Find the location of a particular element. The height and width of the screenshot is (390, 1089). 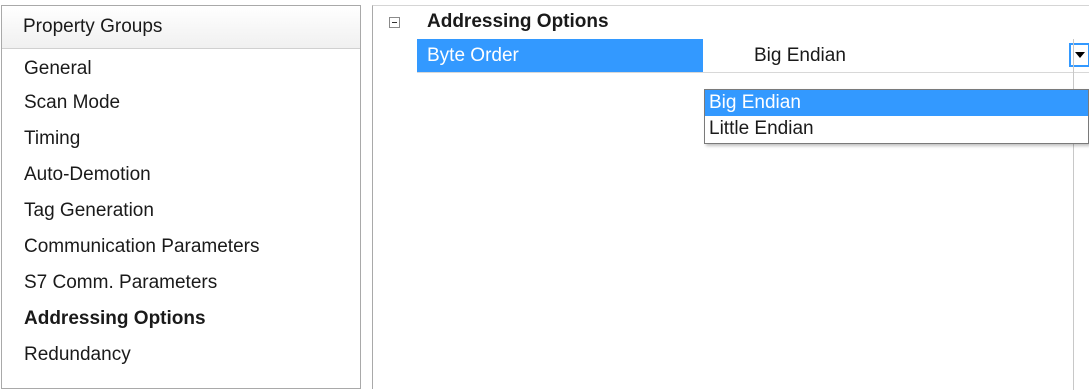

category-row: Addressing Options is located at coordinates (731, 22).